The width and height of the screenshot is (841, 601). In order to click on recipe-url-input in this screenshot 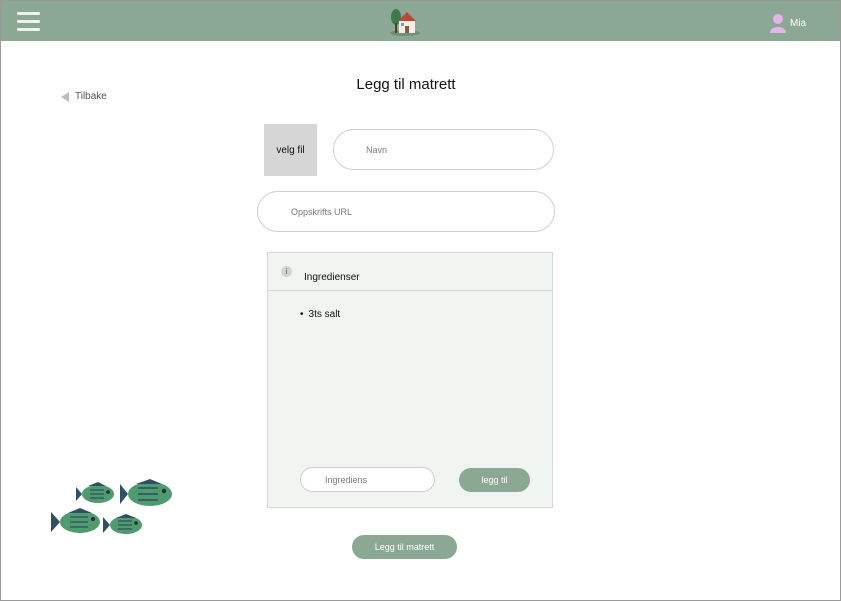, I will do `click(406, 211)`.